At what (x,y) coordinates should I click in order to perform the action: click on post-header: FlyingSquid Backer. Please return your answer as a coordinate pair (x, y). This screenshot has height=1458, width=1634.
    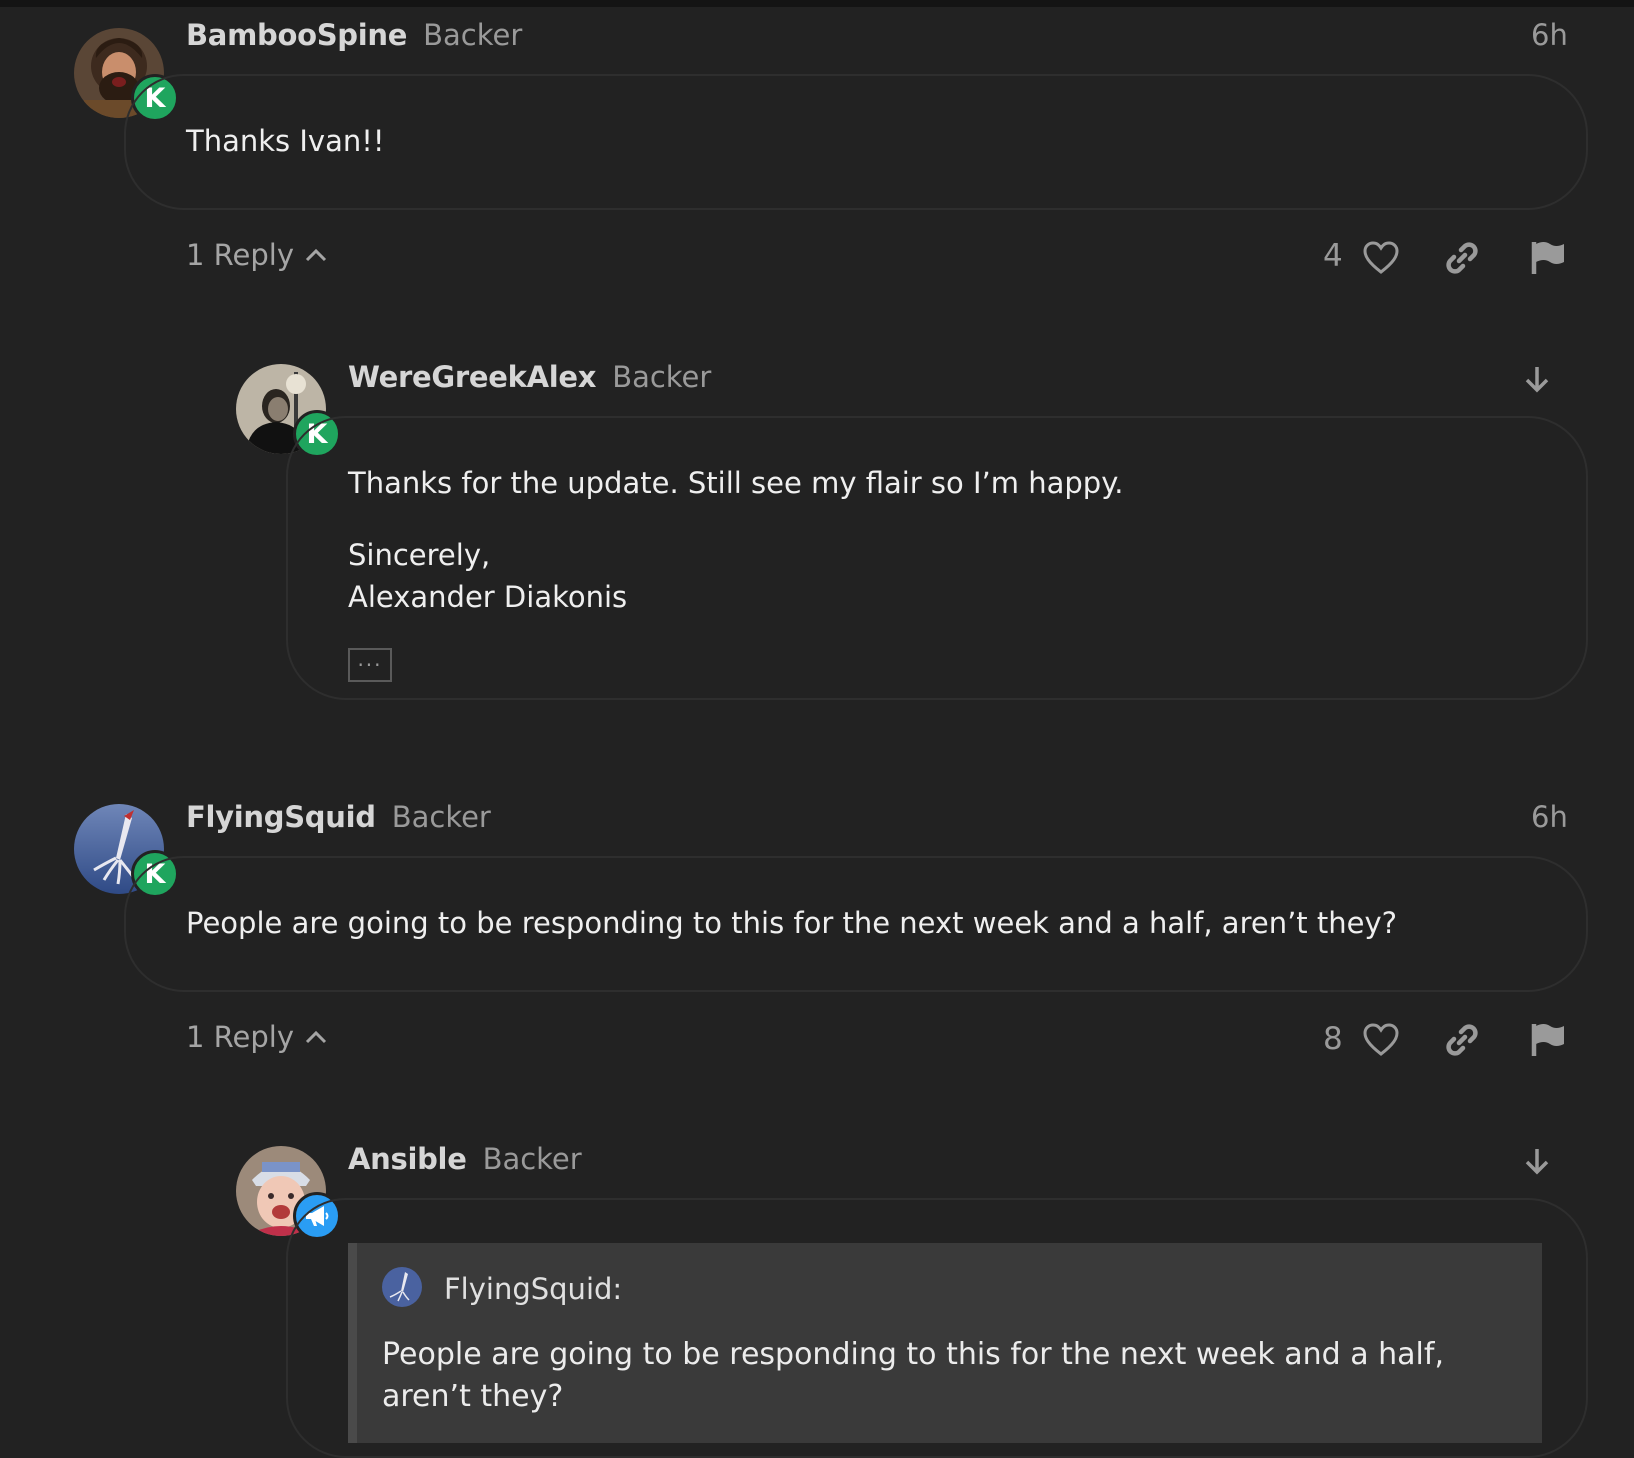
    Looking at the image, I should click on (338, 817).